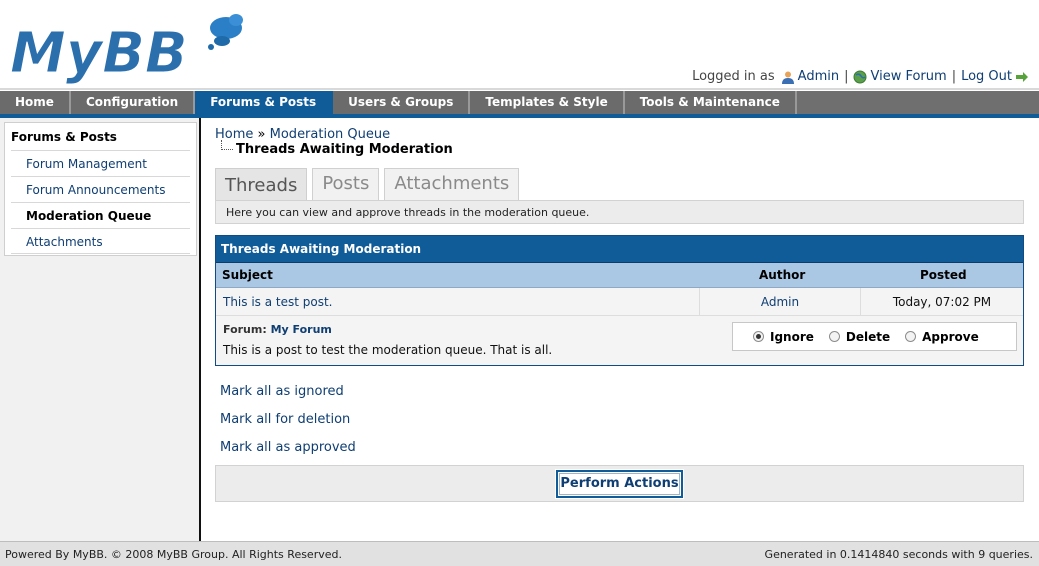  Describe the element at coordinates (780, 302) in the screenshot. I see `thread-author-link: Admin` at that location.